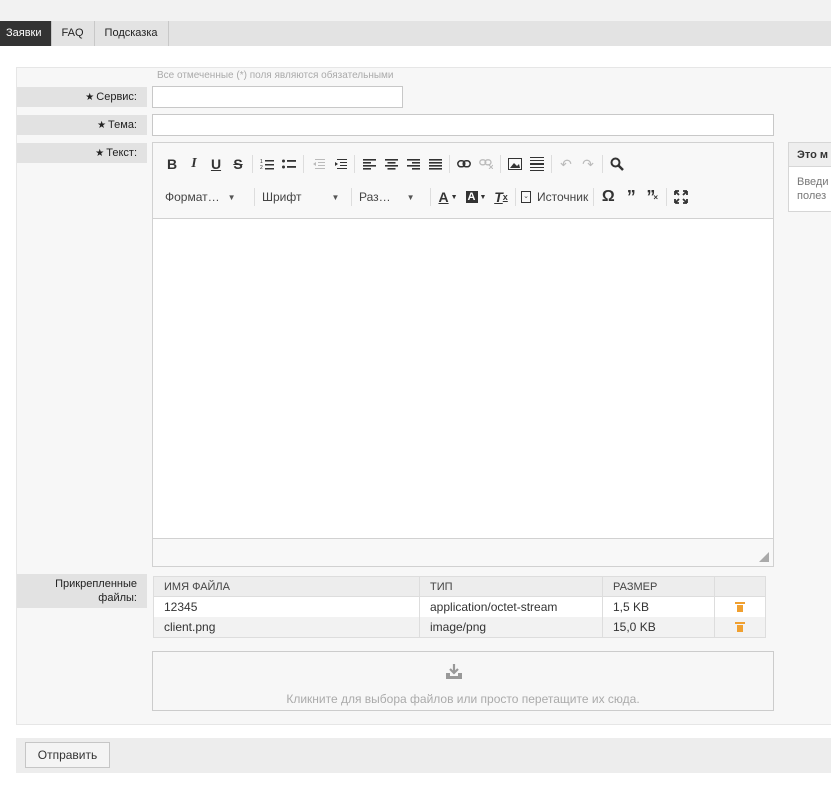 The image size is (831, 787). What do you see at coordinates (206, 197) in the screenshot?
I see `format-dropdown: Формат… ▼` at bounding box center [206, 197].